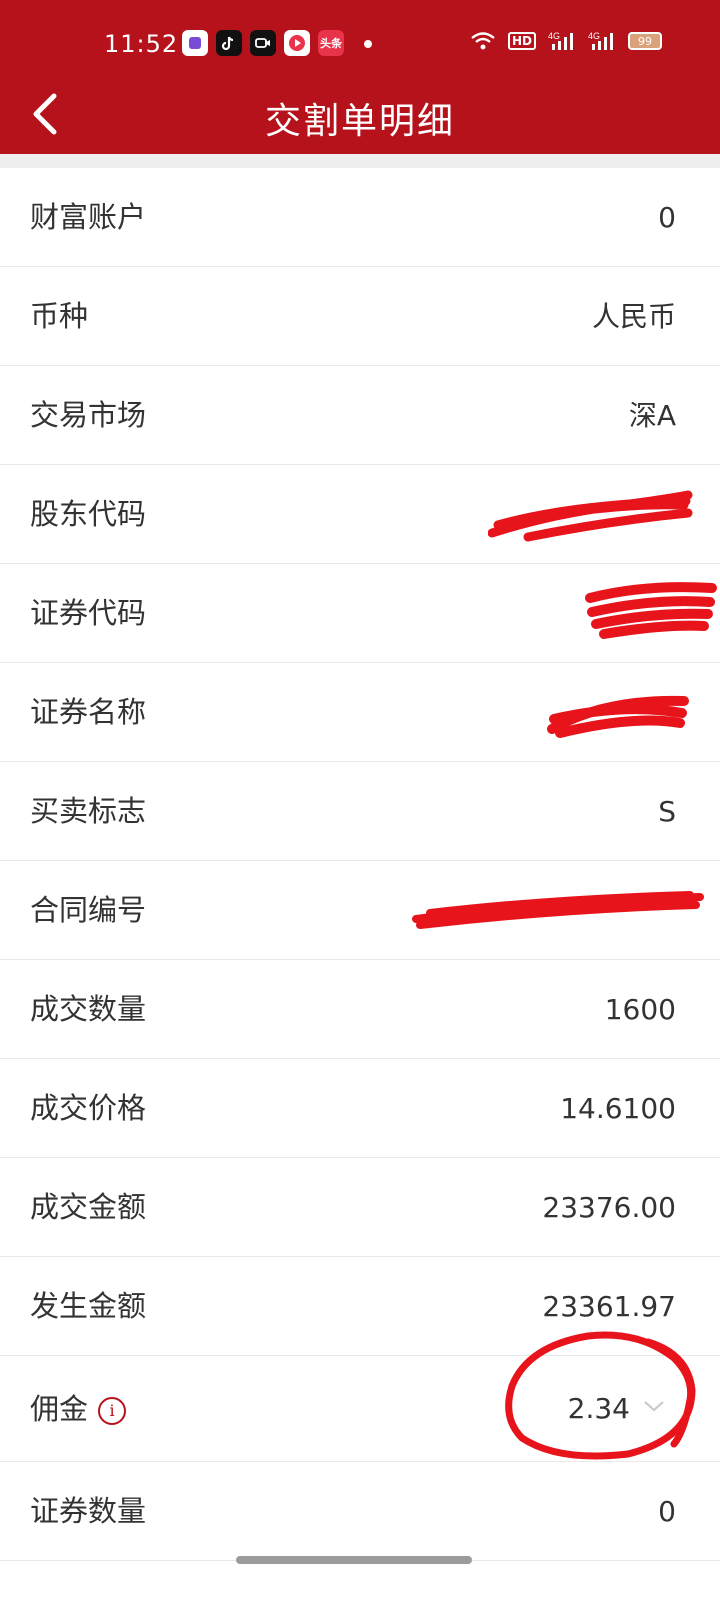 The height and width of the screenshot is (1600, 720). What do you see at coordinates (360, 613) in the screenshot?
I see `row-security-code: 证券代码` at bounding box center [360, 613].